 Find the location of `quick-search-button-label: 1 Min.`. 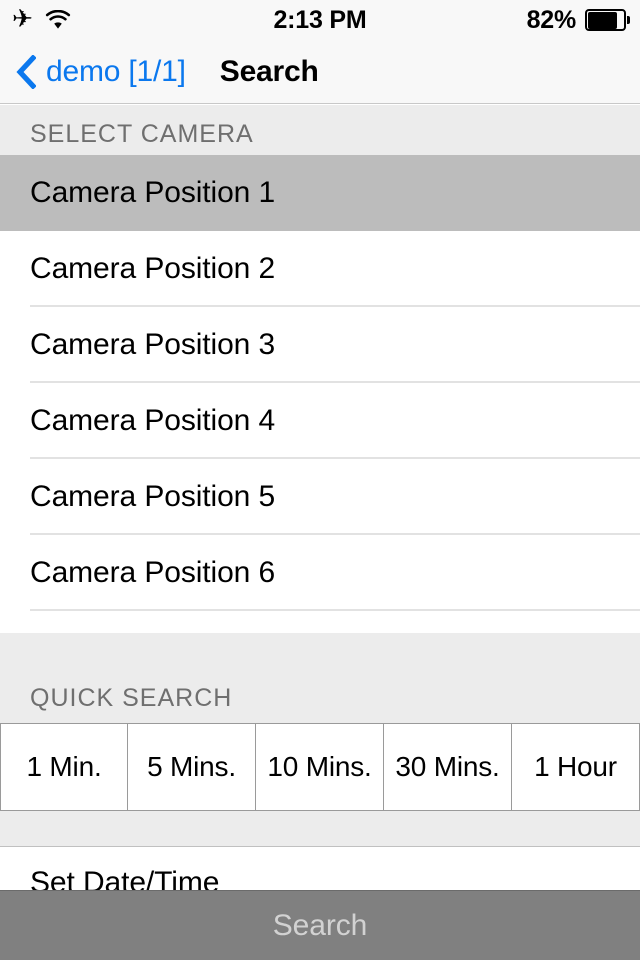

quick-search-button-label: 1 Min. is located at coordinates (64, 766).